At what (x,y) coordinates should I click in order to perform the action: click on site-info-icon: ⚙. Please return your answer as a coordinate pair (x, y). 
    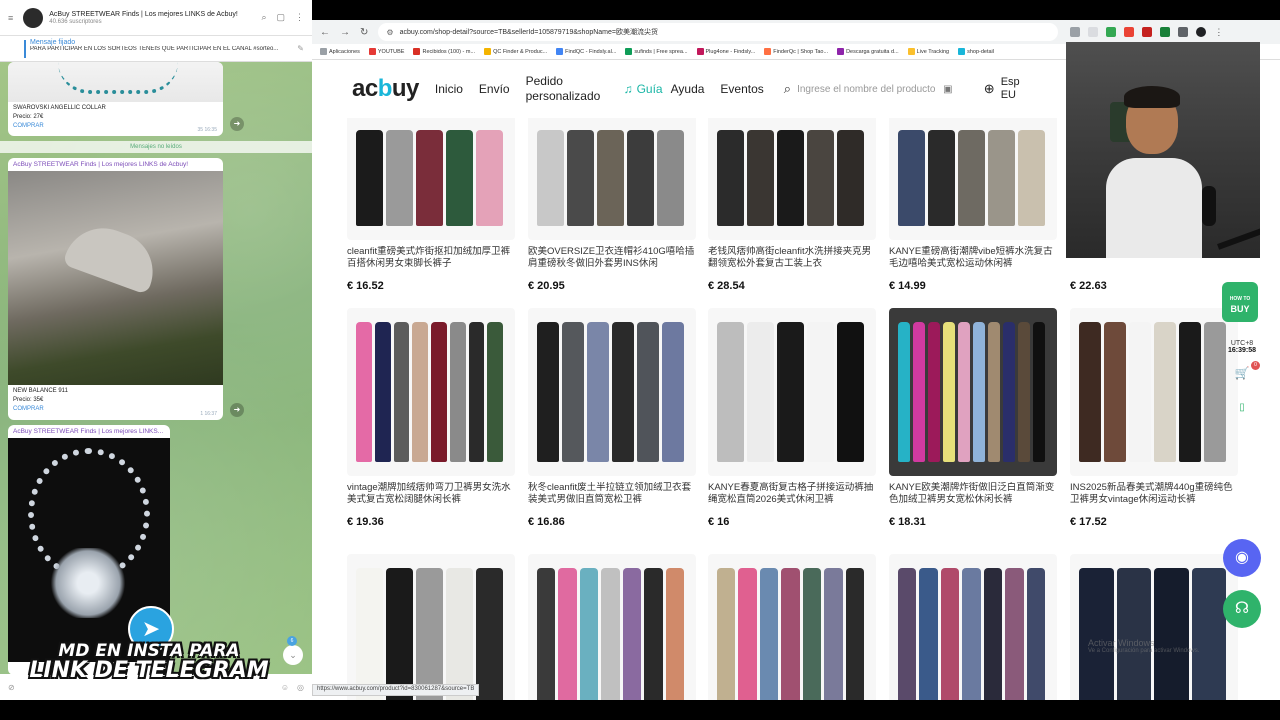
    Looking at the image, I should click on (389, 32).